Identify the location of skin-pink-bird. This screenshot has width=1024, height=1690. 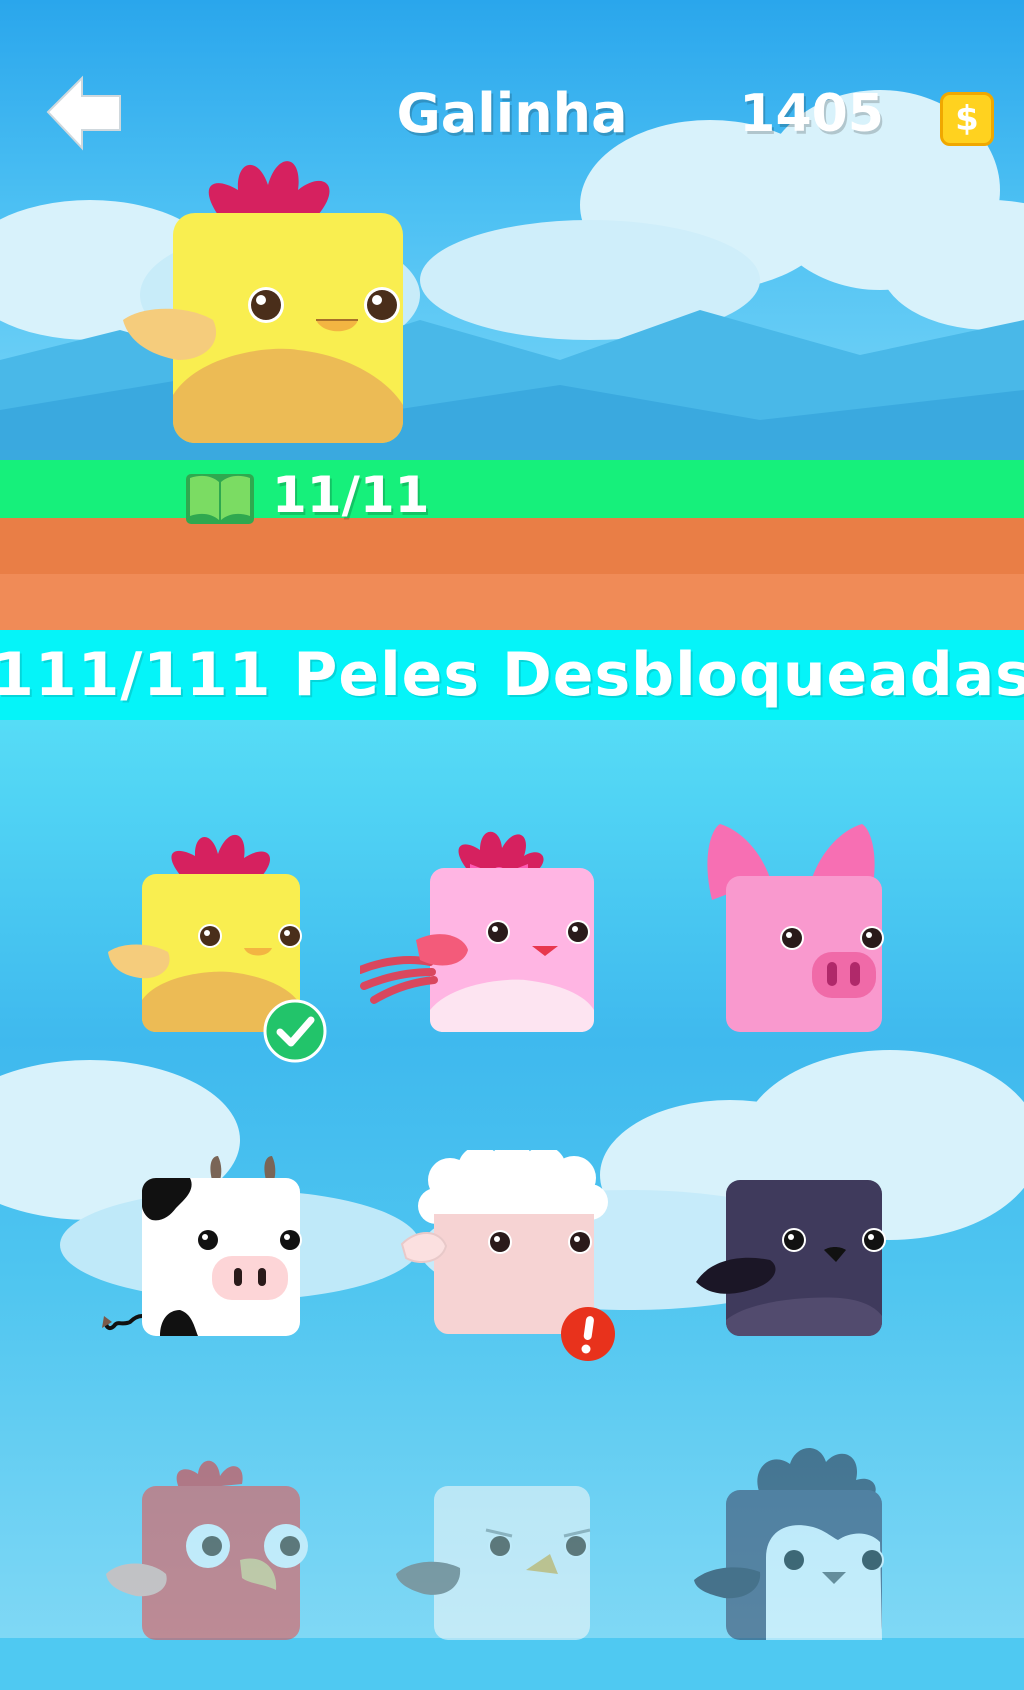
(475, 940).